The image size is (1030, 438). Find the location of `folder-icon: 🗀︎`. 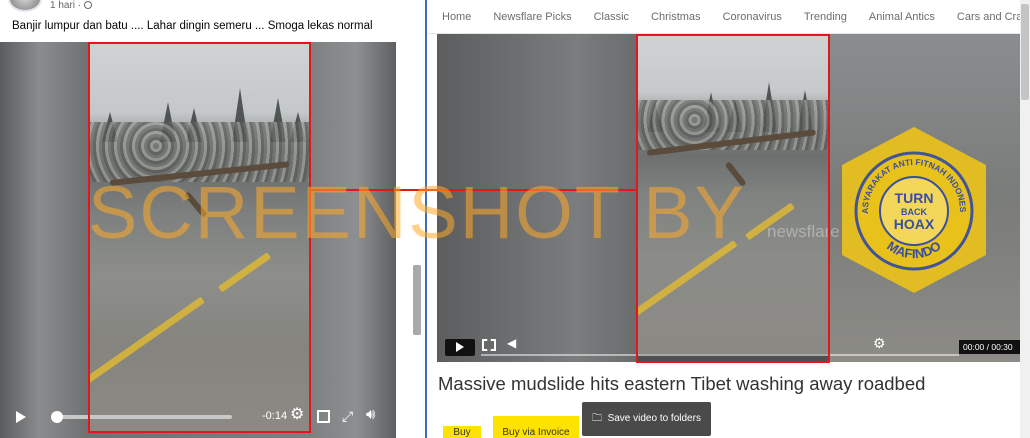

folder-icon: 🗀︎ is located at coordinates (597, 418).